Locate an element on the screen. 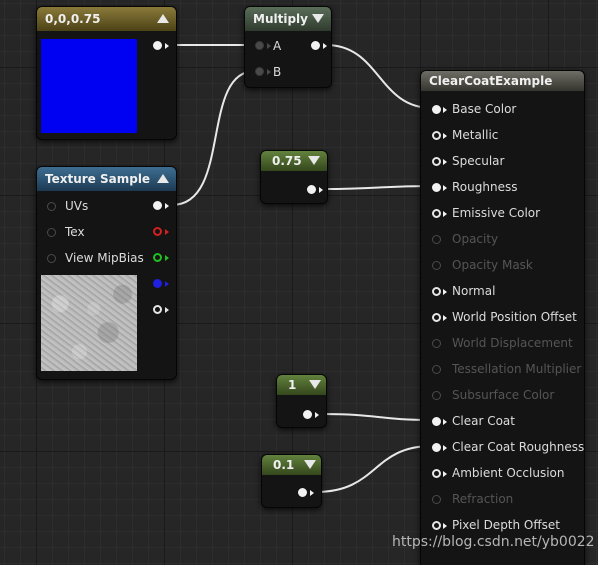 This screenshot has width=598, height=565. constant3-vector-header: 0,0,0.75 is located at coordinates (106, 19).